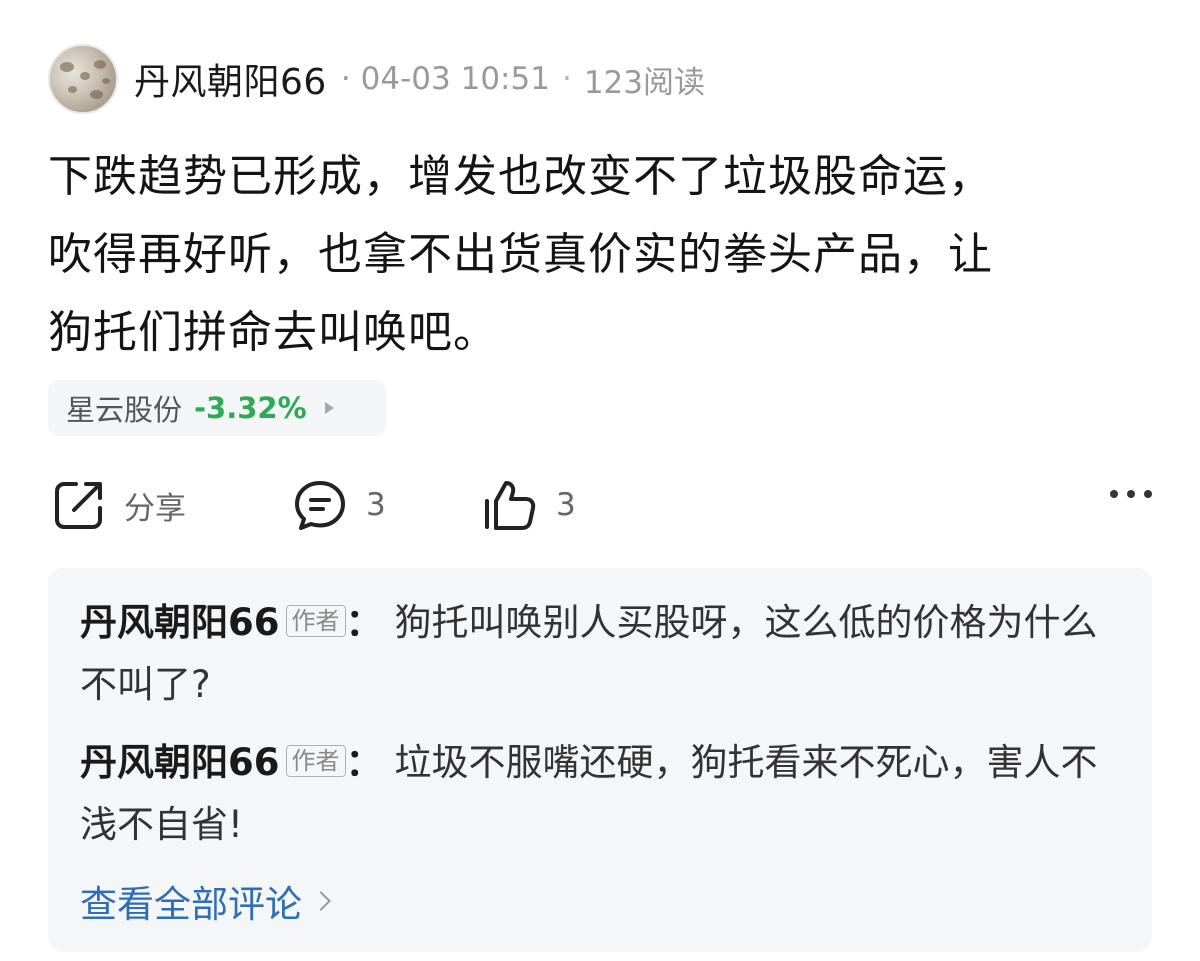 The width and height of the screenshot is (1200, 961). What do you see at coordinates (1131, 494) in the screenshot?
I see `more-options-icon` at bounding box center [1131, 494].